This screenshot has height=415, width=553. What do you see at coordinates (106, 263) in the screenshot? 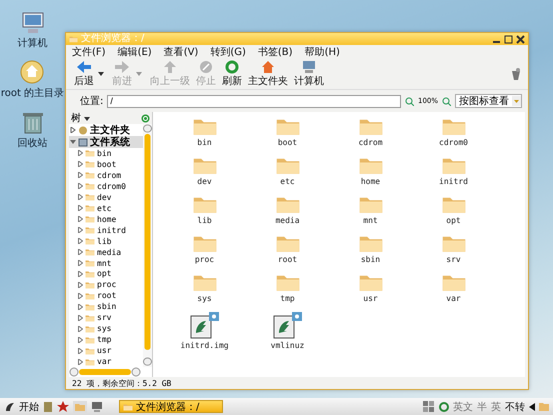
I see `tree-item: mnt` at bounding box center [106, 263].